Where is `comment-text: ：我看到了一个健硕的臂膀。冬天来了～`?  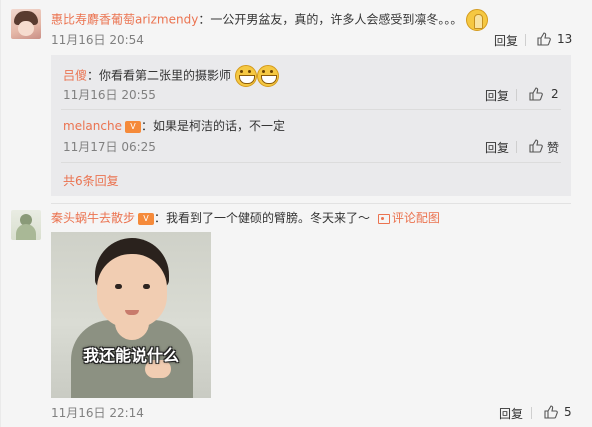
comment-text: ：我看到了一个健硕的臂膀。冬天来了～ is located at coordinates (262, 218).